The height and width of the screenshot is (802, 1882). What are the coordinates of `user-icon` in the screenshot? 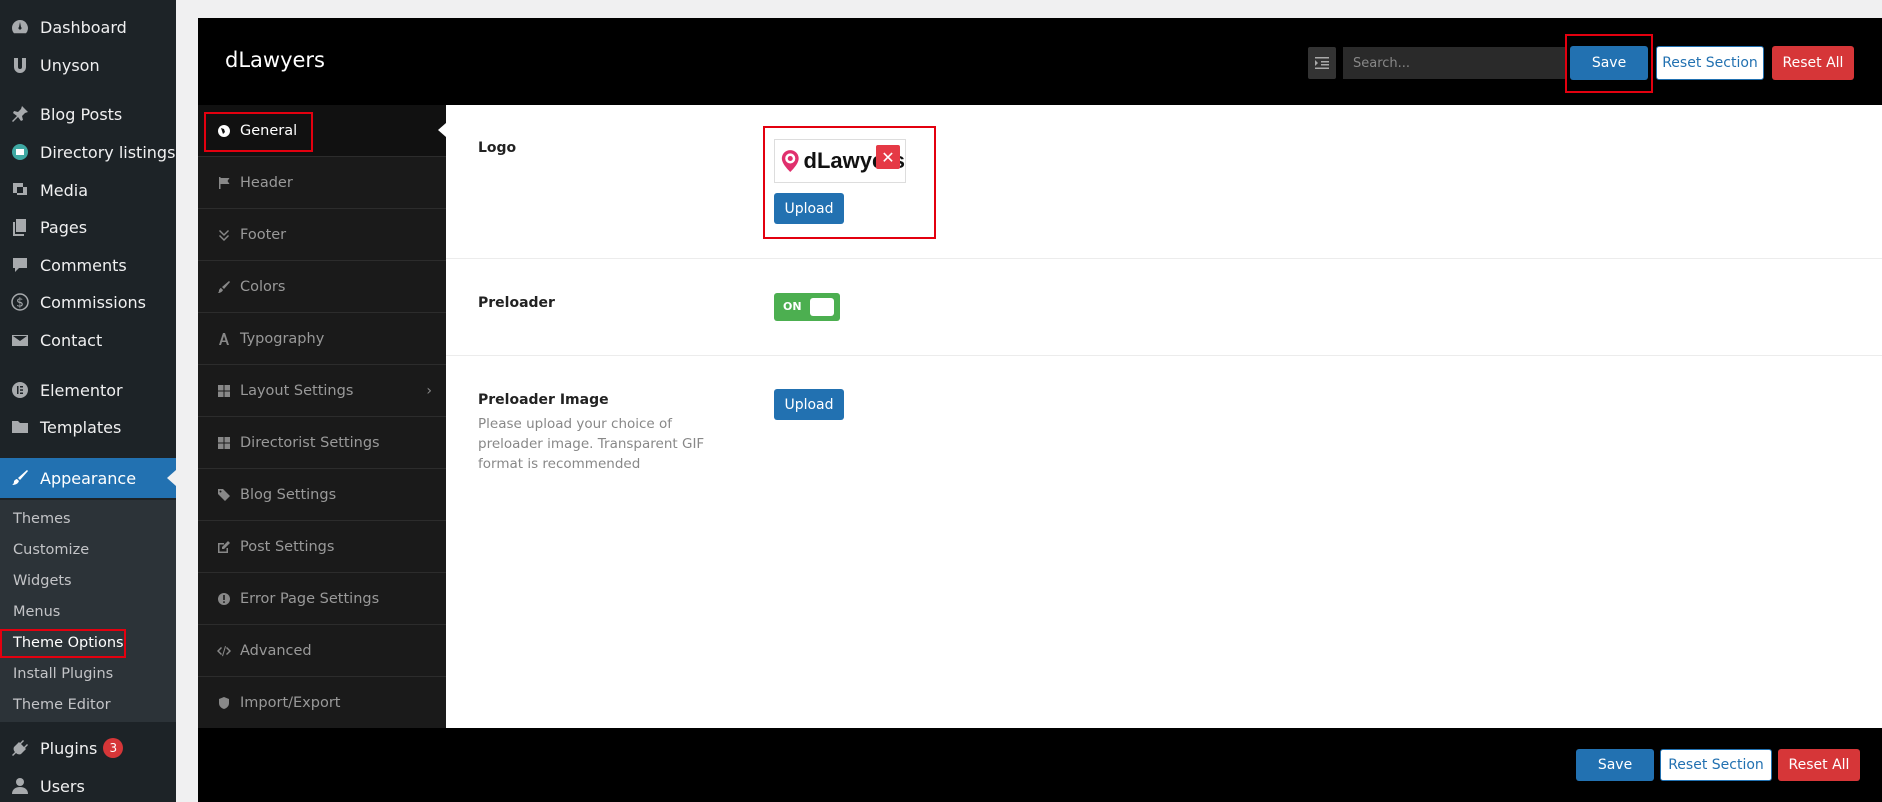 It's located at (20, 786).